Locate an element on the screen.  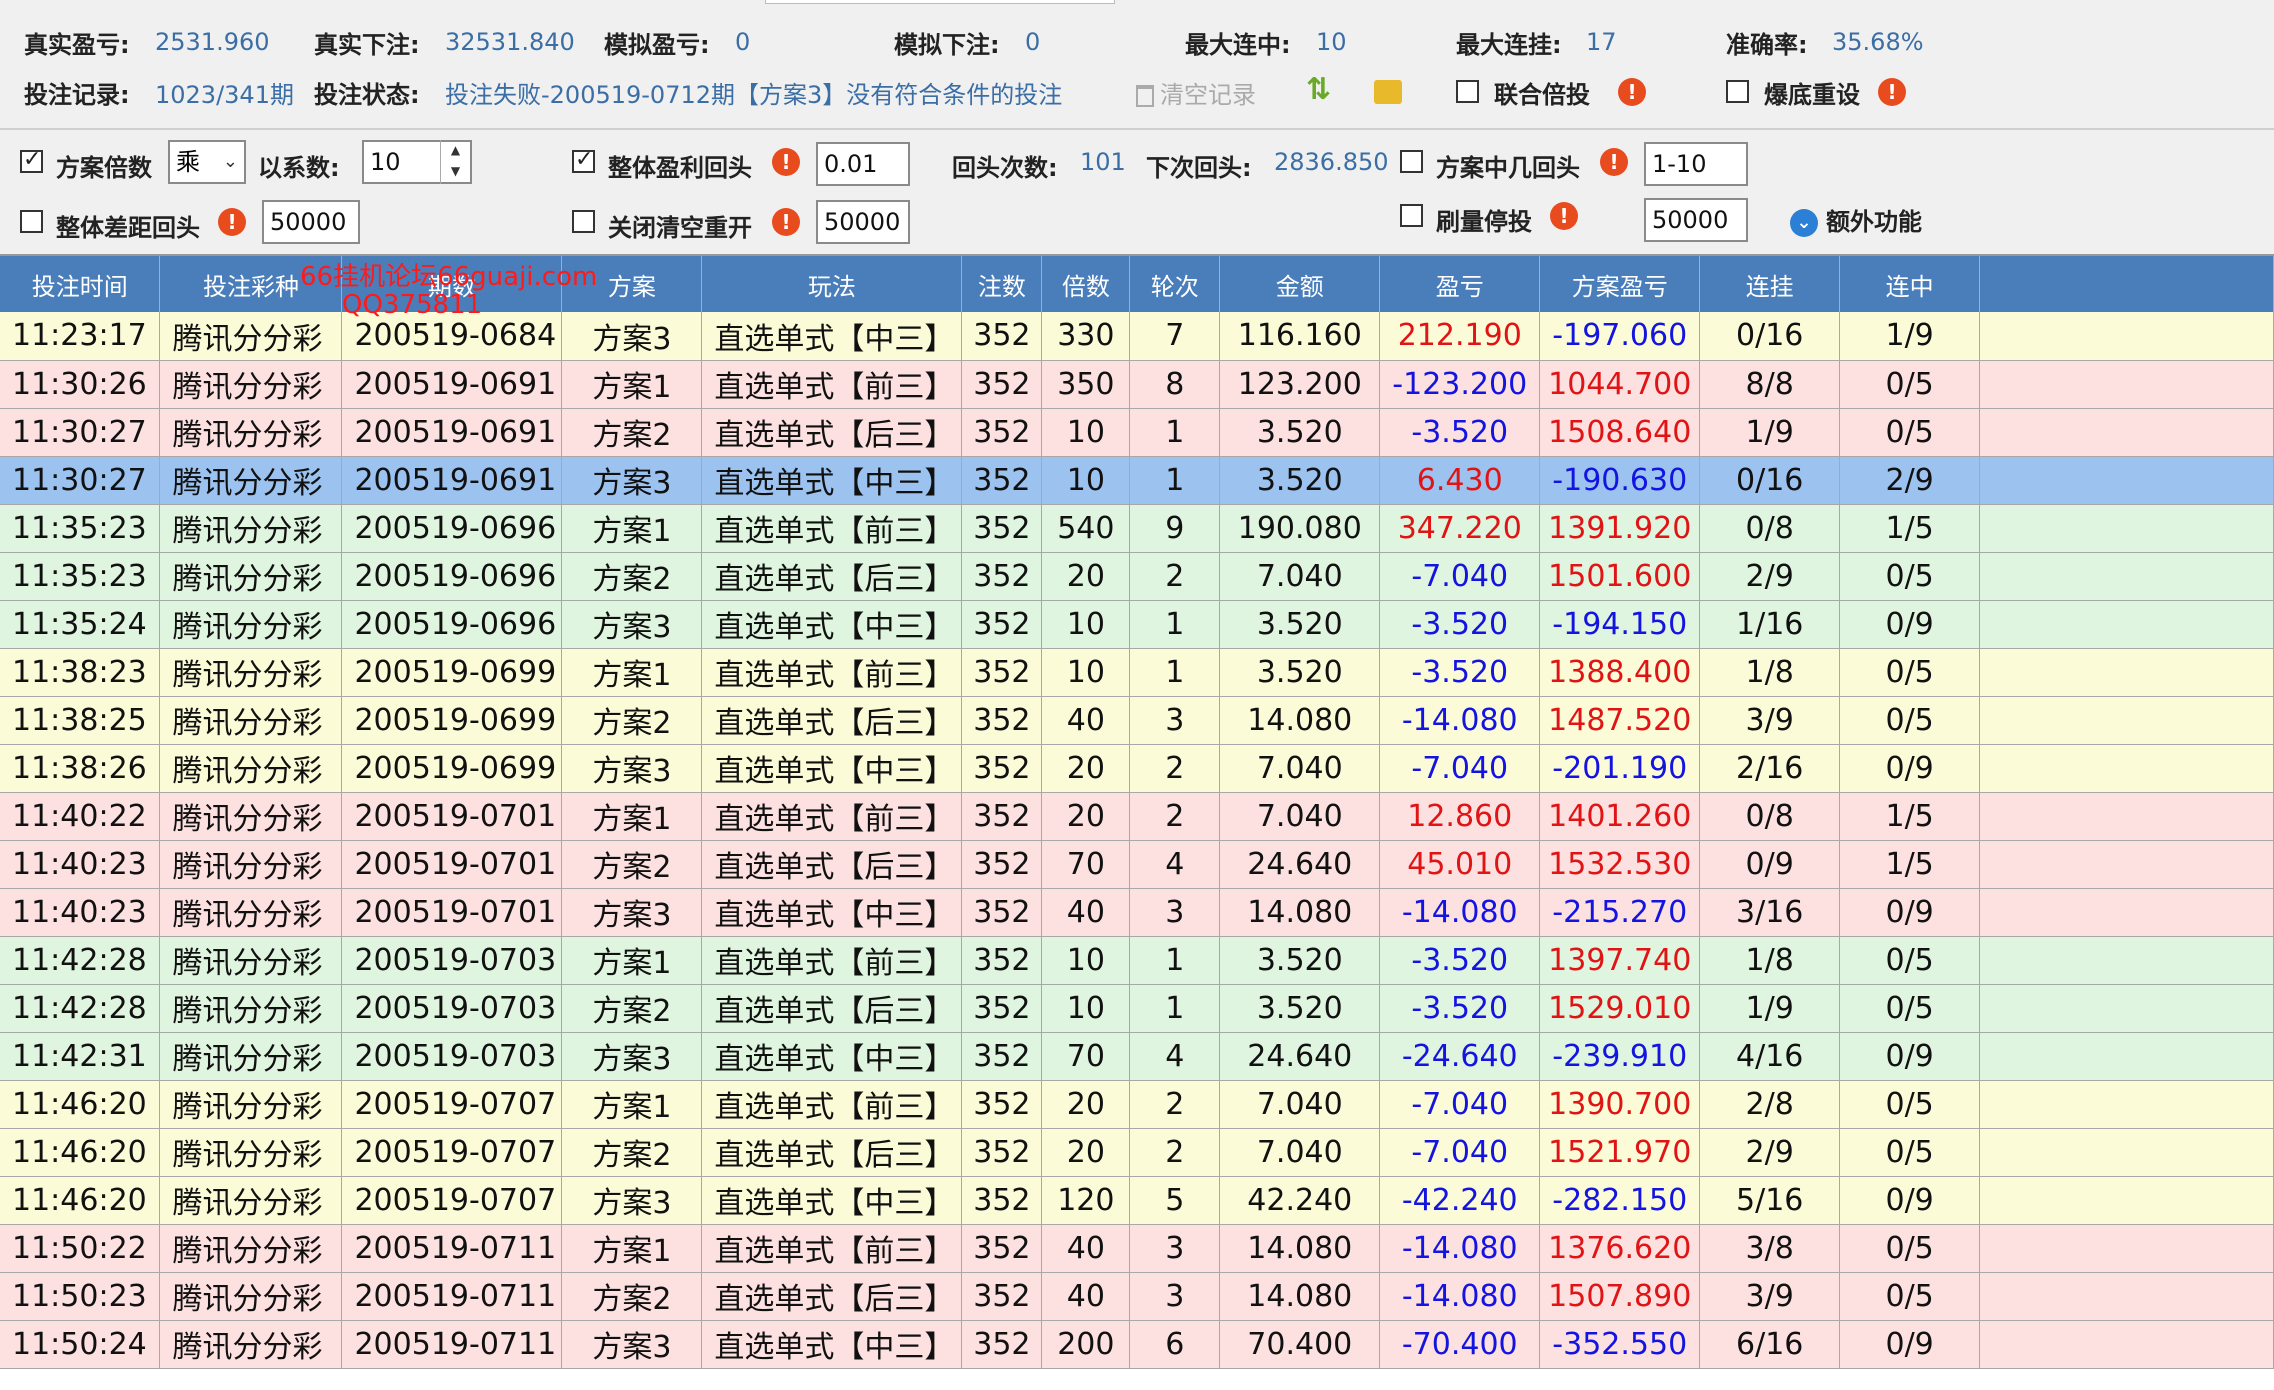
spin-up-icon: ▲ is located at coordinates (455, 150).